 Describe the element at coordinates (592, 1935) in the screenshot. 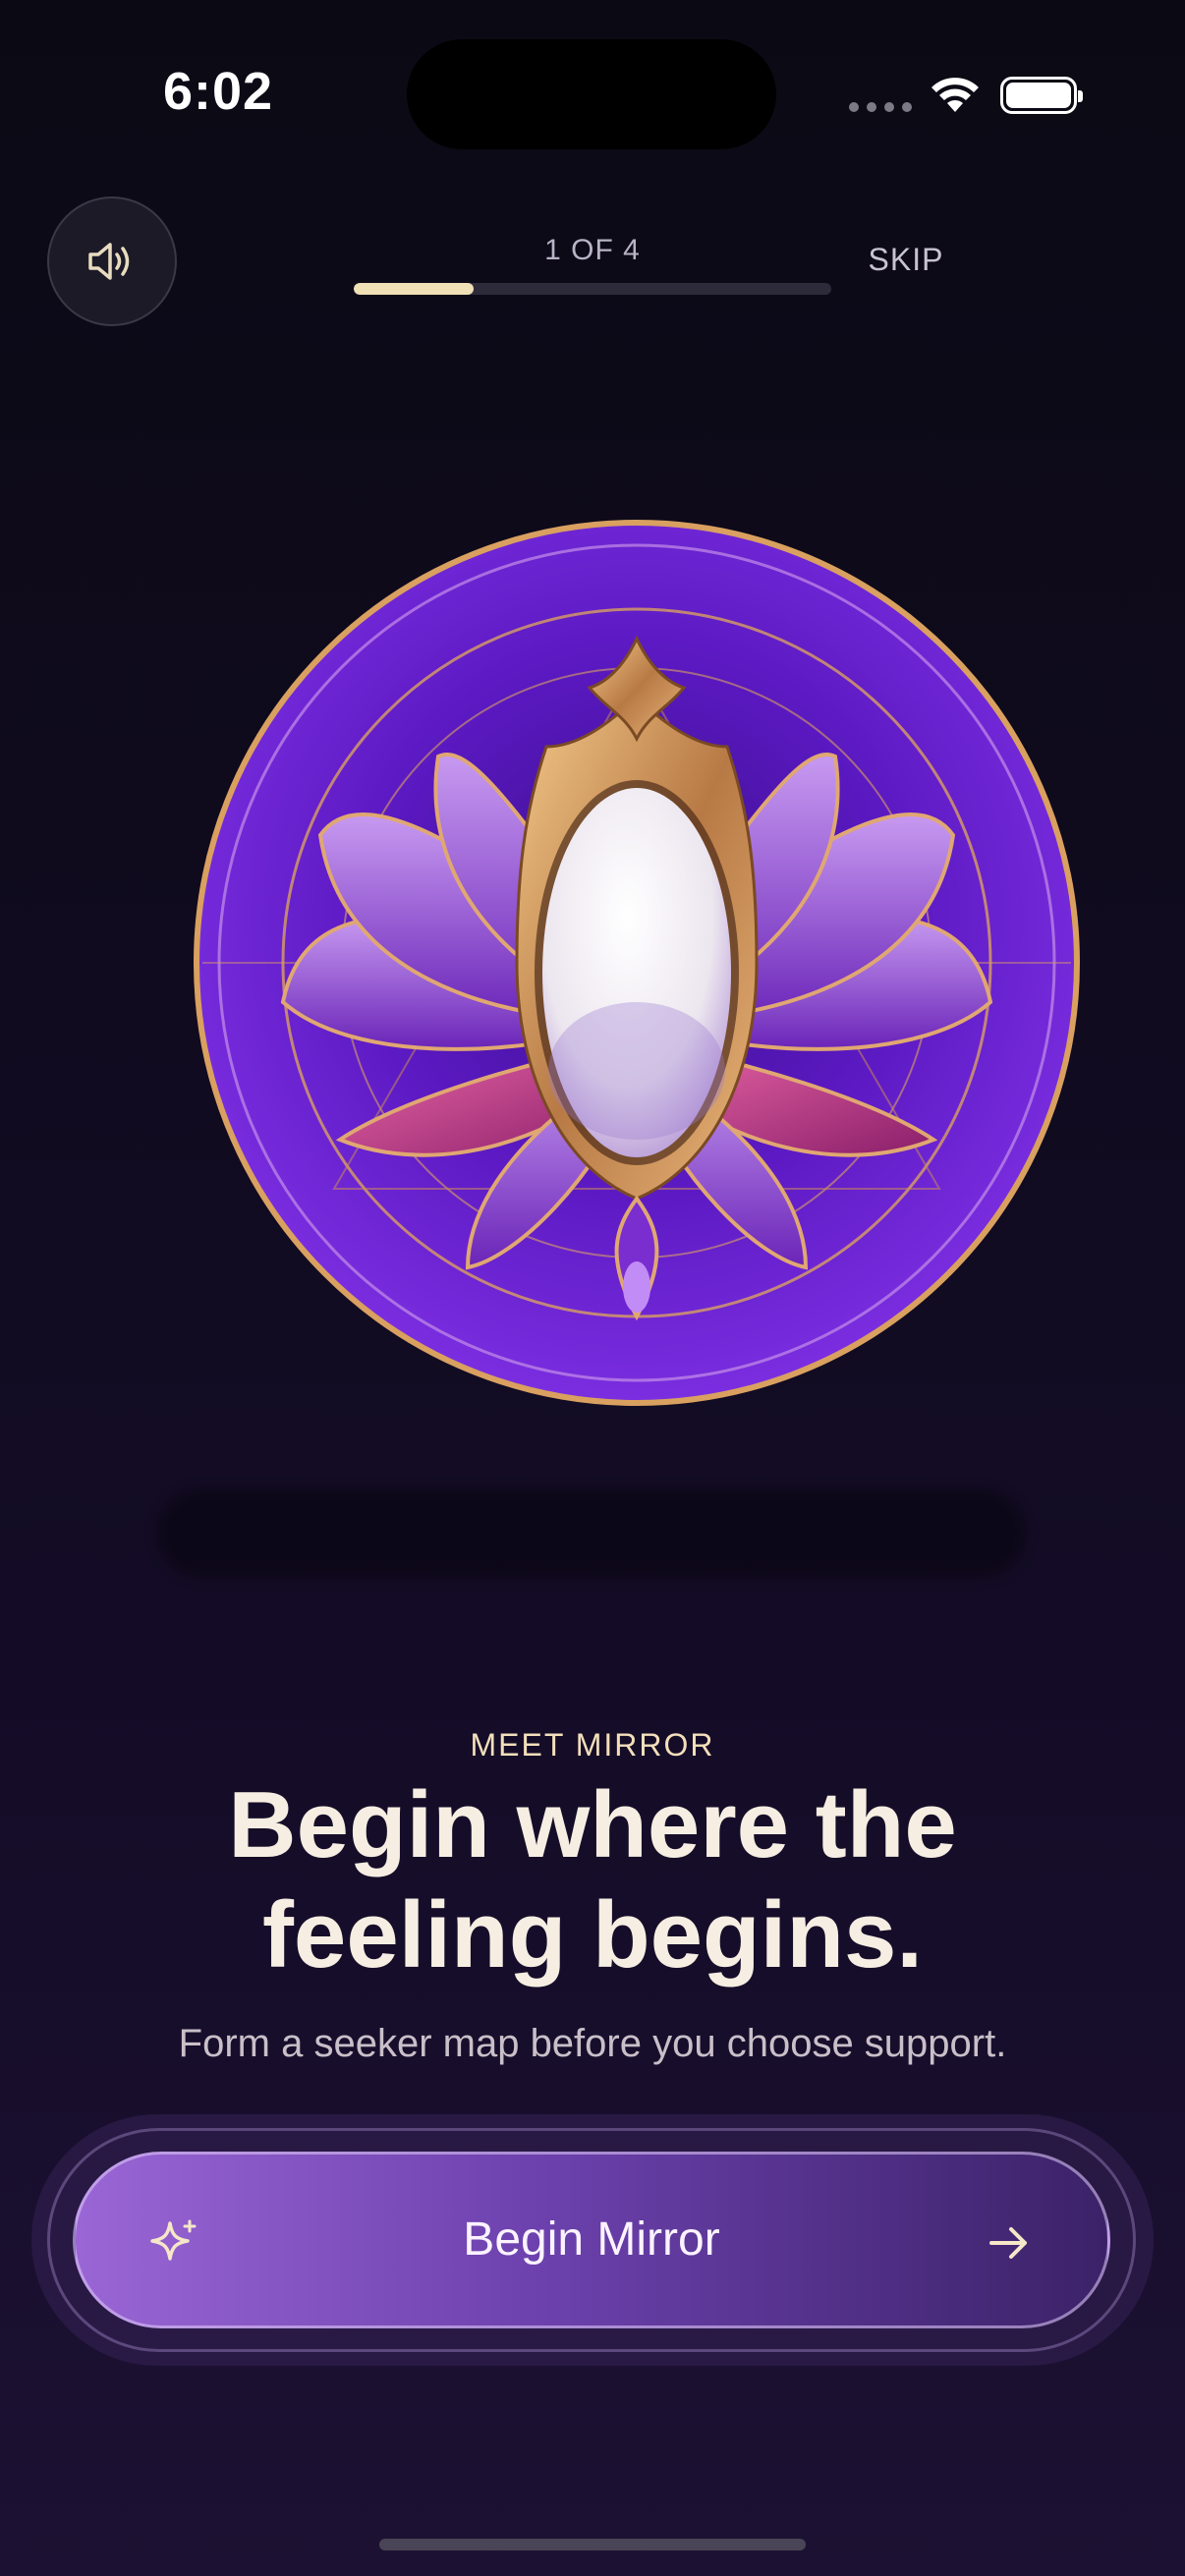

I see `page-title-line-2: feeling begins.` at that location.